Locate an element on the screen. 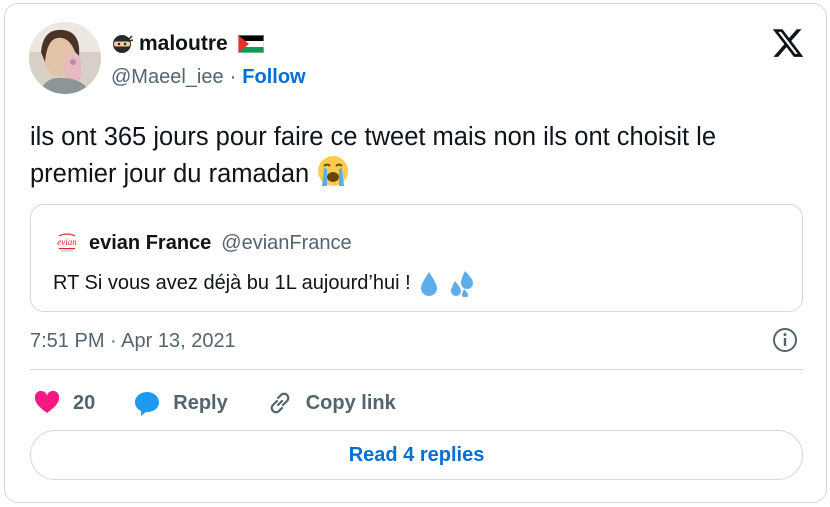 The height and width of the screenshot is (507, 830). follow-button: Follow is located at coordinates (273, 77).